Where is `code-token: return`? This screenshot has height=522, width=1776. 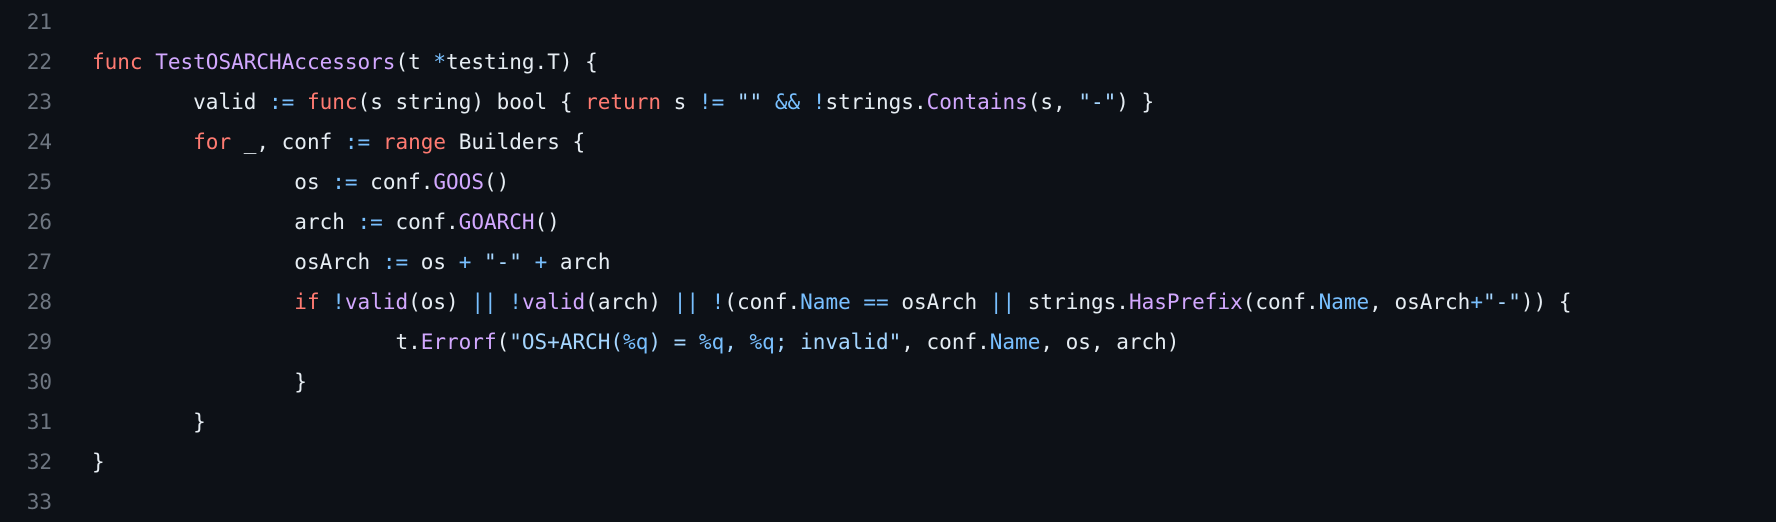
code-token: return is located at coordinates (623, 102).